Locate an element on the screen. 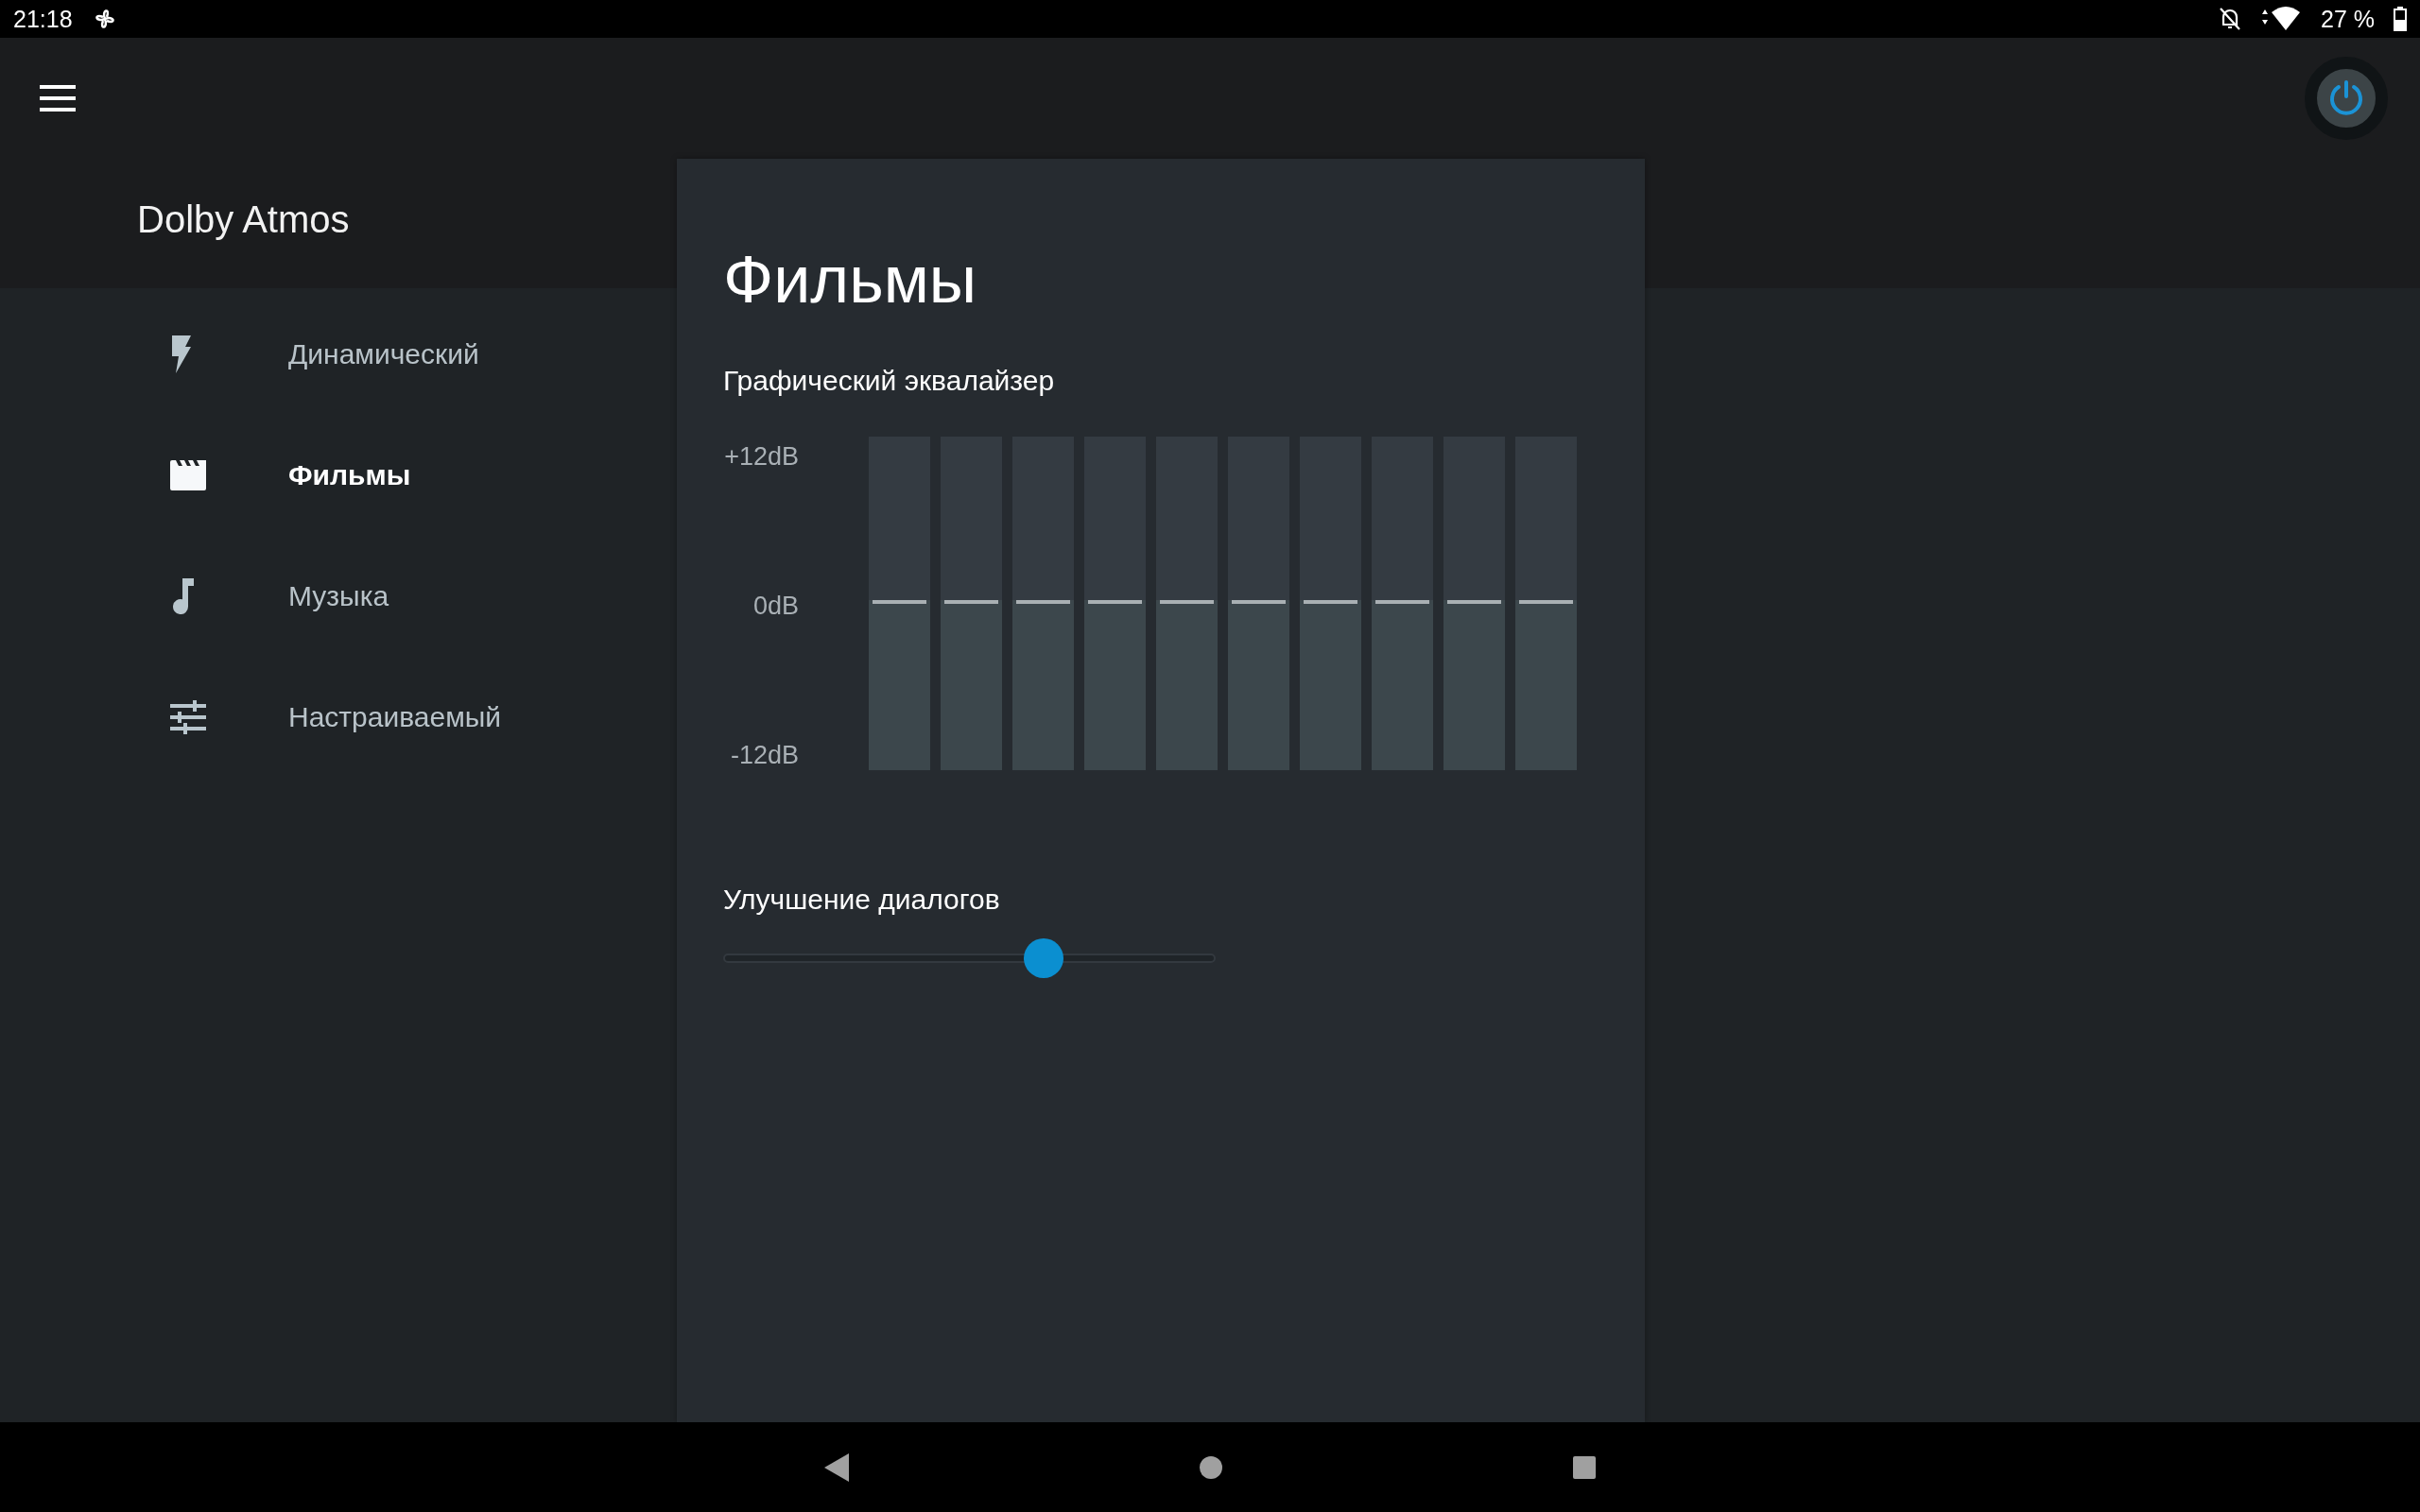 The height and width of the screenshot is (1512, 2420). battery-icon is located at coordinates (2401, 19).